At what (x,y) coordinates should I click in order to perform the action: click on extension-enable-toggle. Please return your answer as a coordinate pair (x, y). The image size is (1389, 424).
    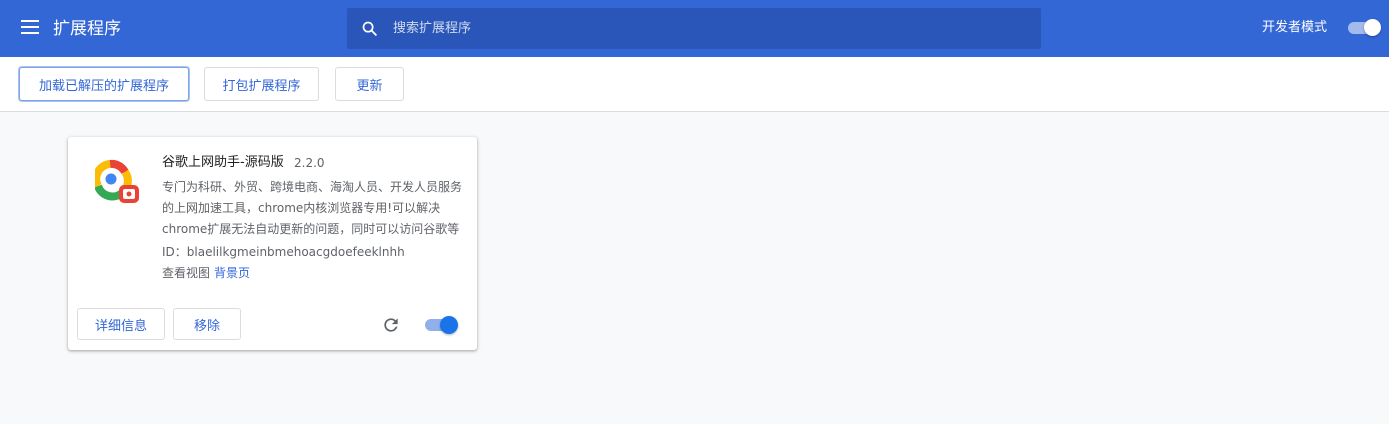
    Looking at the image, I should click on (442, 325).